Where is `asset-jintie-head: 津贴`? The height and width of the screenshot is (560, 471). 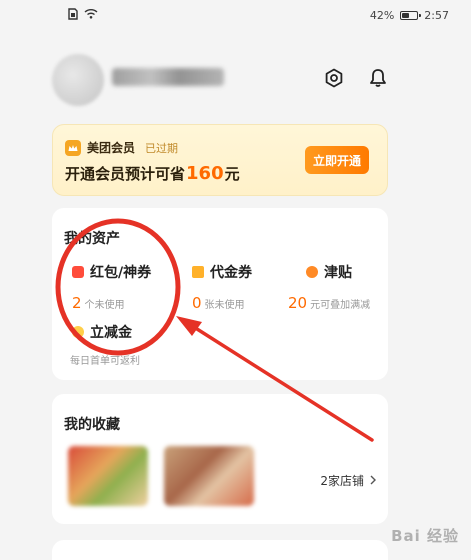
asset-jintie-head: 津贴 is located at coordinates (329, 272).